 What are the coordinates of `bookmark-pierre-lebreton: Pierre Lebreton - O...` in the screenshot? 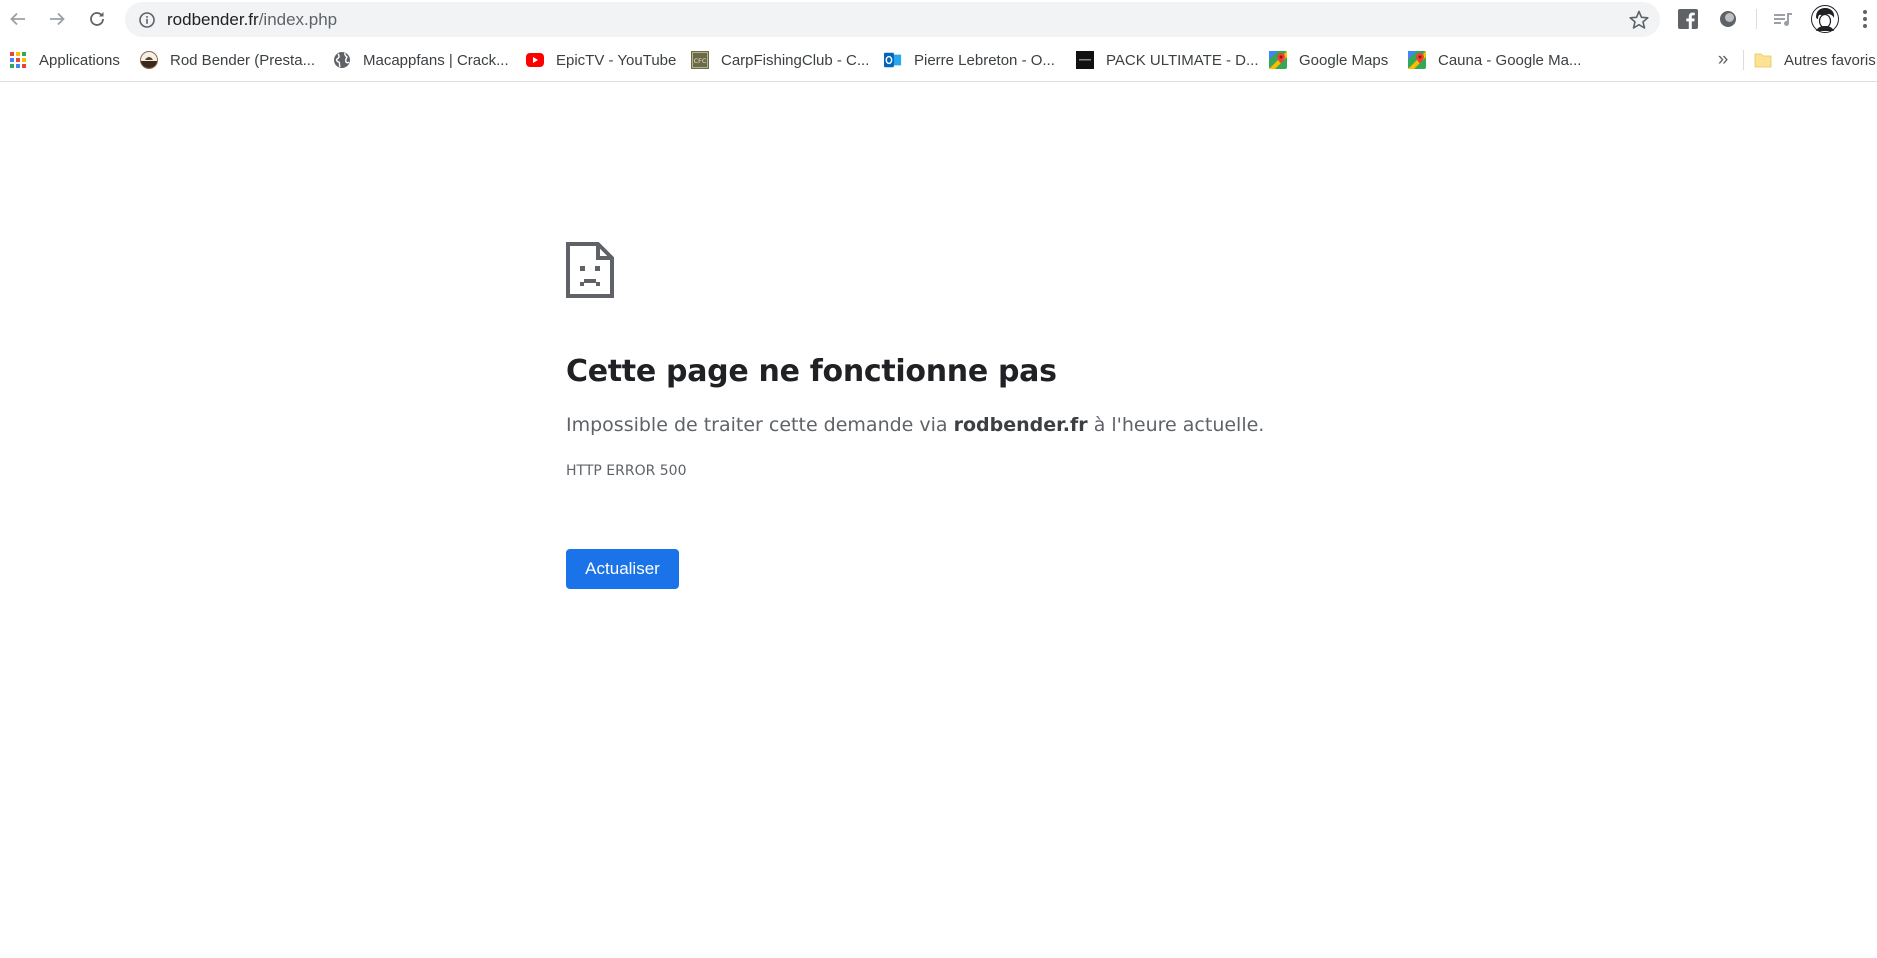 It's located at (969, 60).